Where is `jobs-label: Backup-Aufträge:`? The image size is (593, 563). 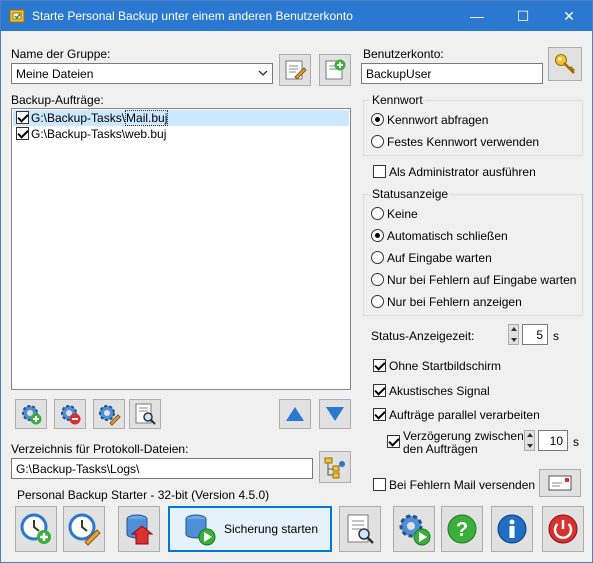
jobs-label: Backup-Aufträge: is located at coordinates (57, 100).